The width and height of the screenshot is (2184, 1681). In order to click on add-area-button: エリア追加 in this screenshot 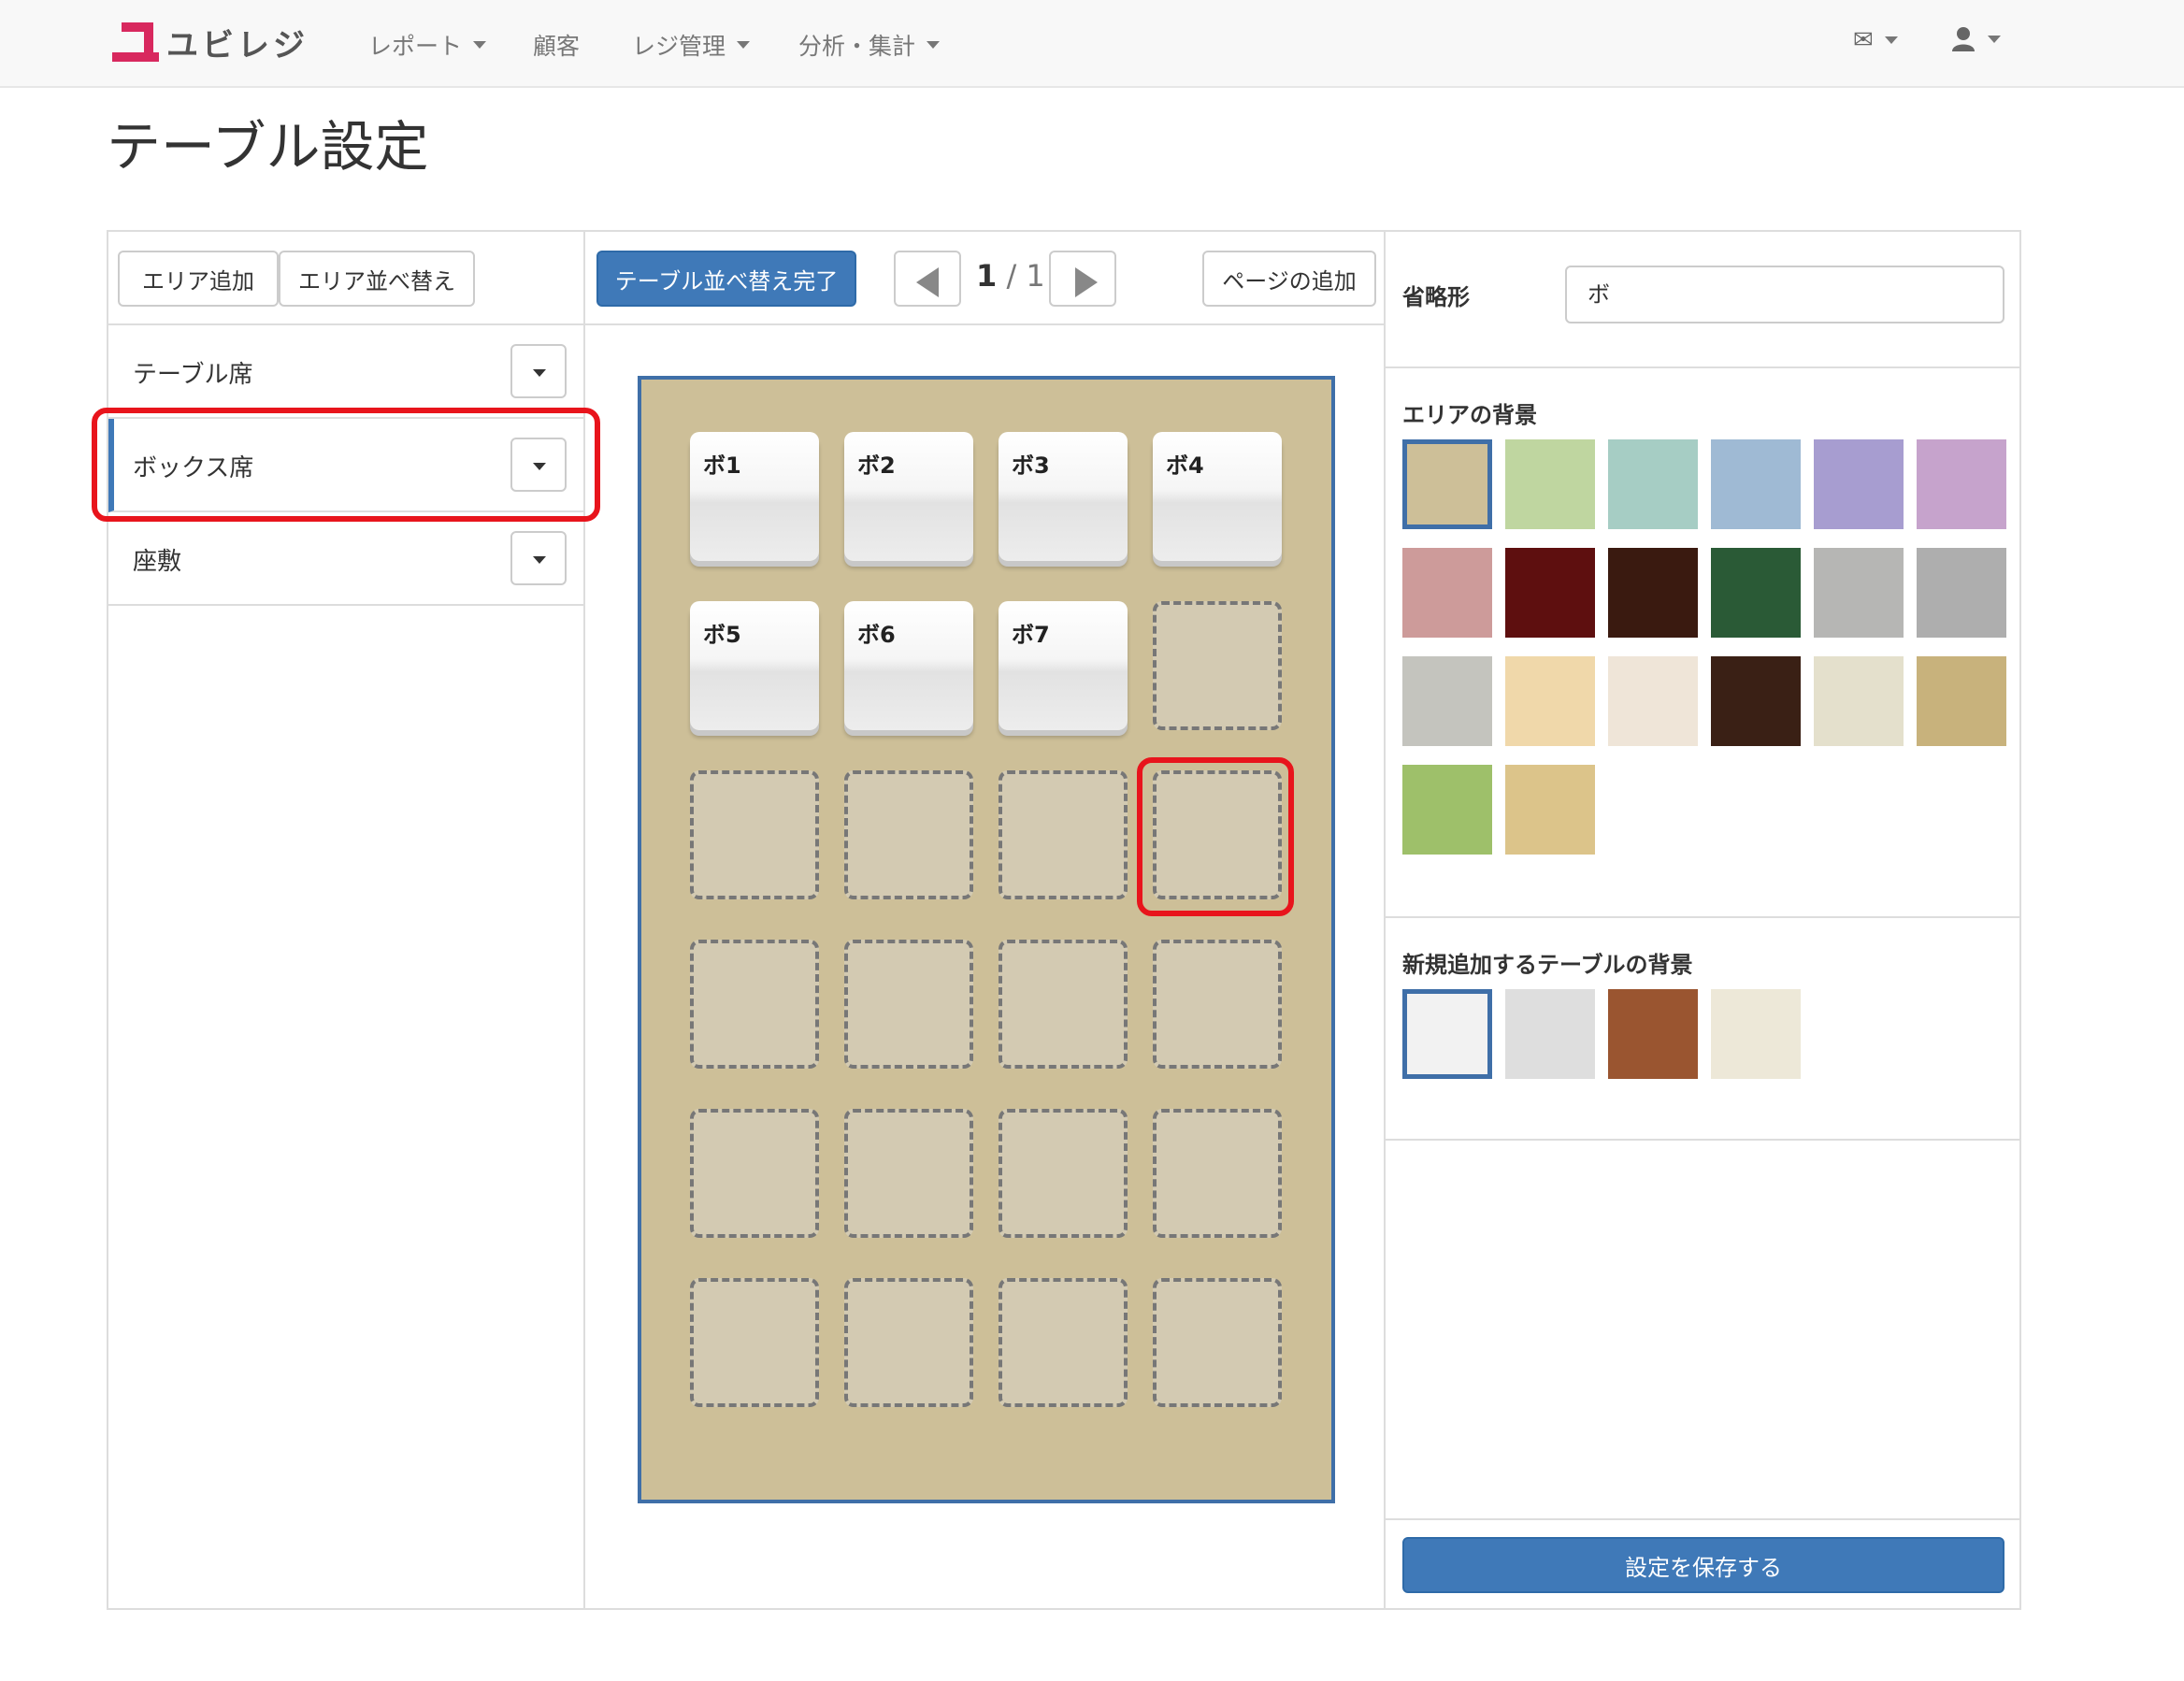, I will do `click(198, 279)`.